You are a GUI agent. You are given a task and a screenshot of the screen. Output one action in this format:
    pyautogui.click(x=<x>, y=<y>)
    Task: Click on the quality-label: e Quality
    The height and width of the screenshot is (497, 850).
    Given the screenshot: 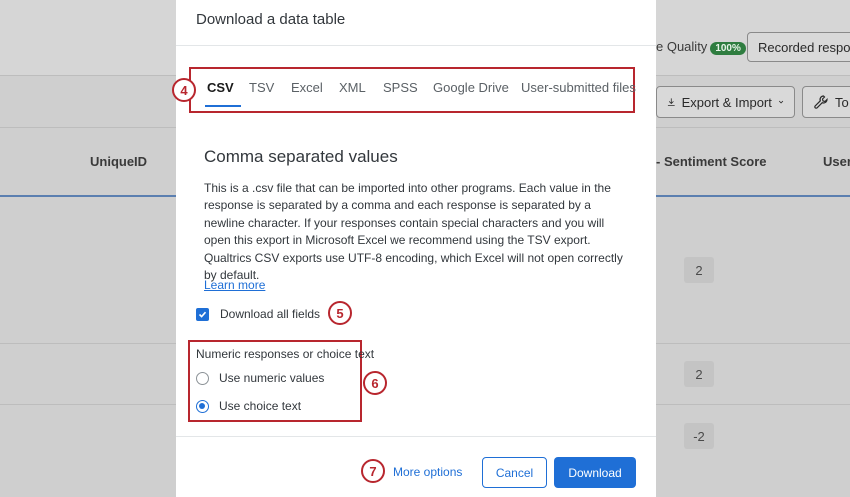 What is the action you would take?
    pyautogui.click(x=682, y=46)
    